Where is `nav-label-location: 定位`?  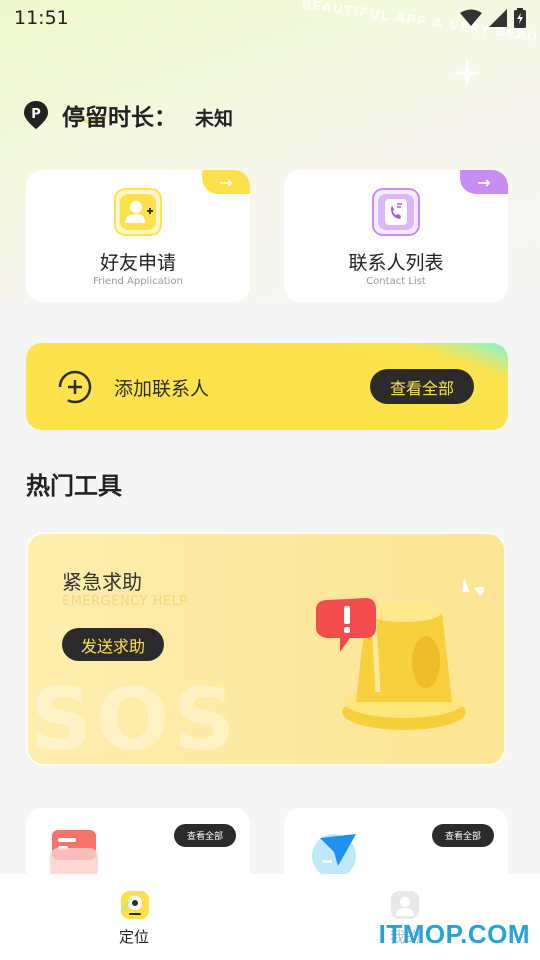 nav-label-location: 定位 is located at coordinates (133, 937).